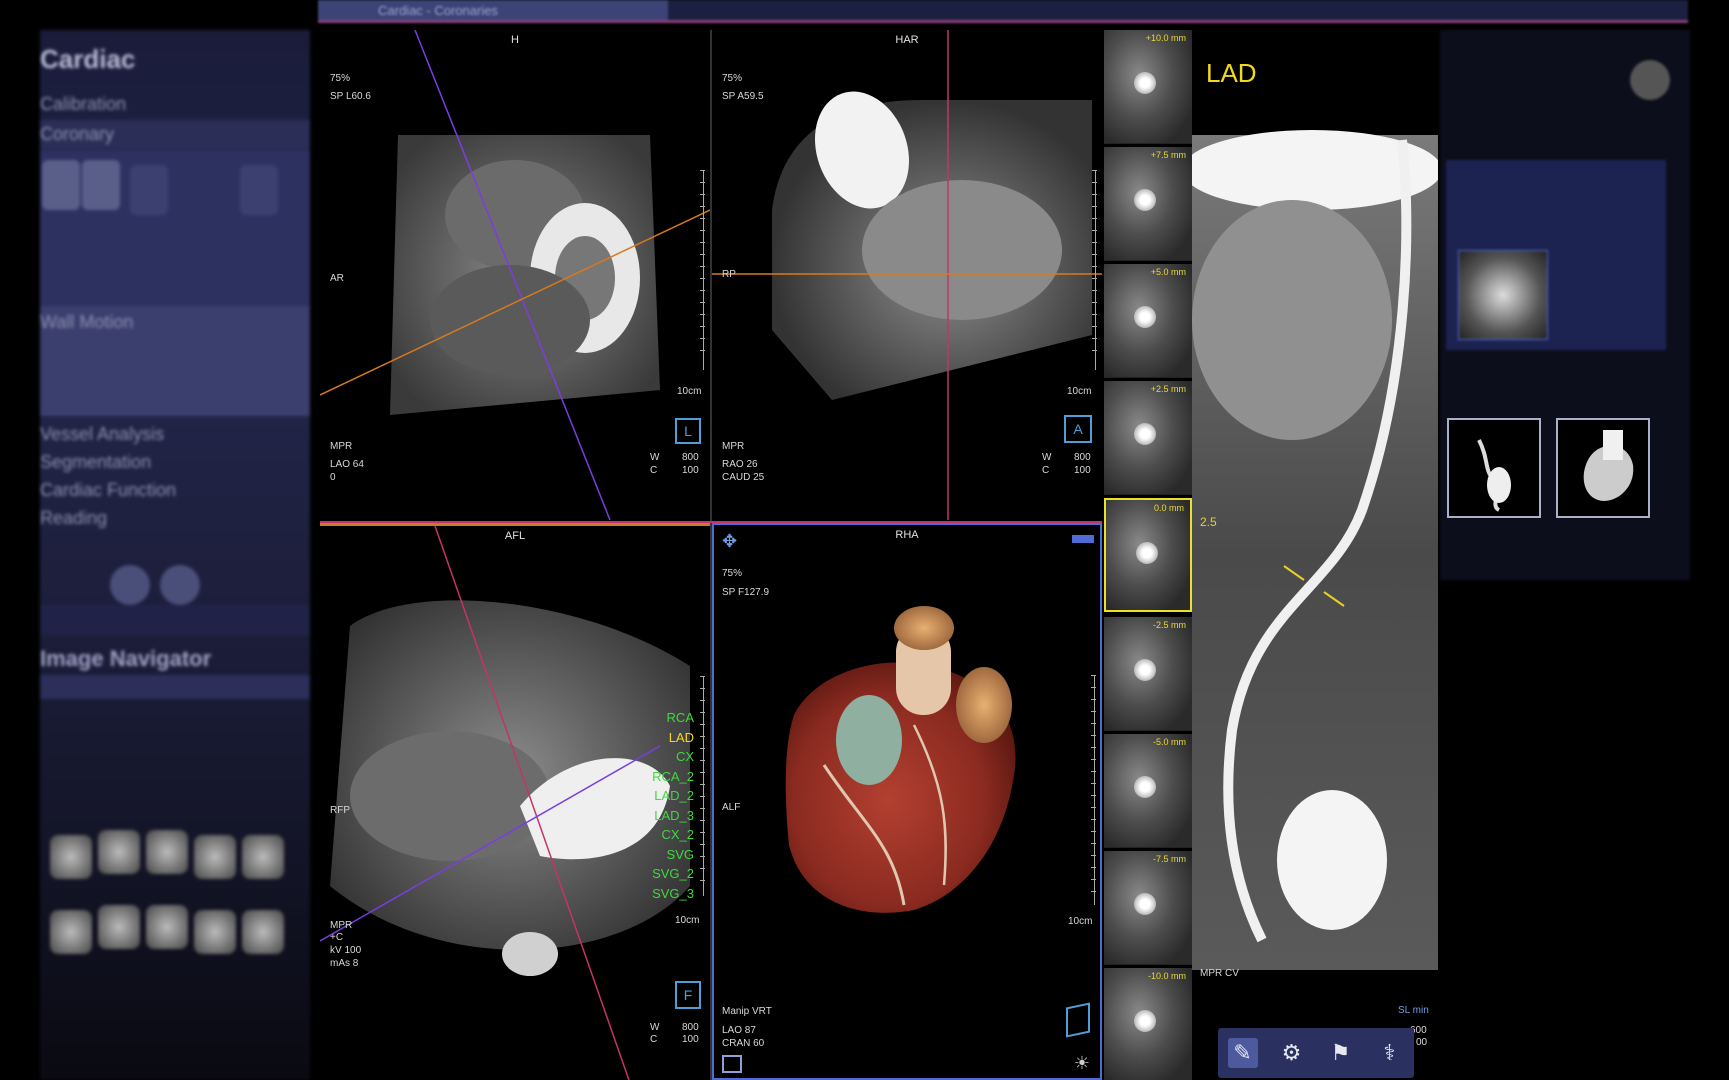 The width and height of the screenshot is (1729, 1080). I want to click on afl-orientation-left: RFP, so click(340, 810).